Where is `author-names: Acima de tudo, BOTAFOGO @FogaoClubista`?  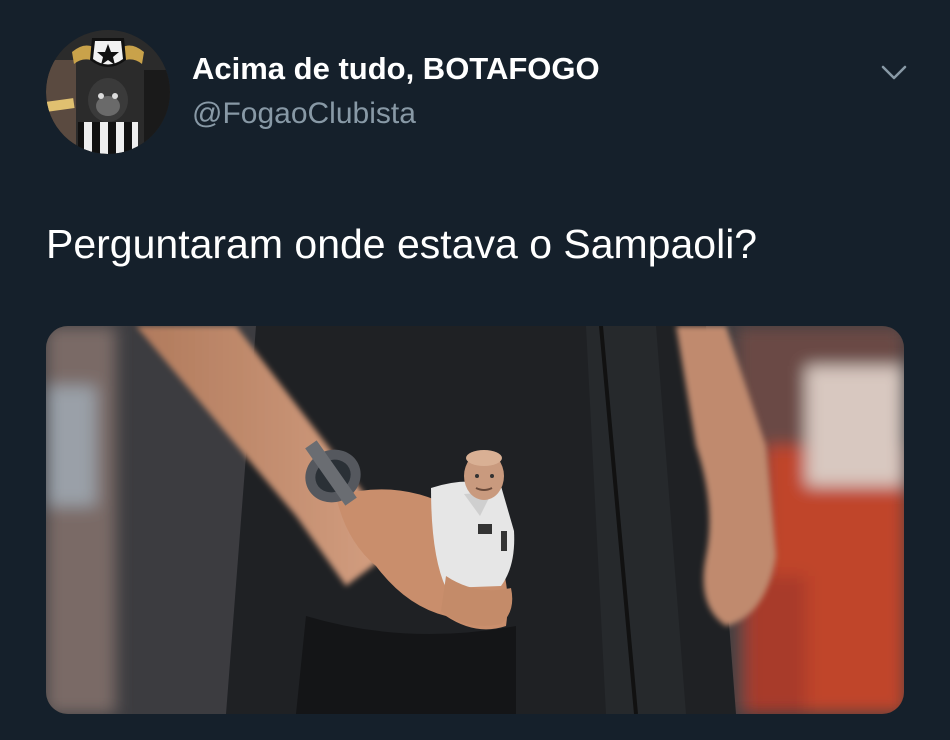 author-names: Acima de tudo, BOTAFOGO @FogaoClubista is located at coordinates (396, 92).